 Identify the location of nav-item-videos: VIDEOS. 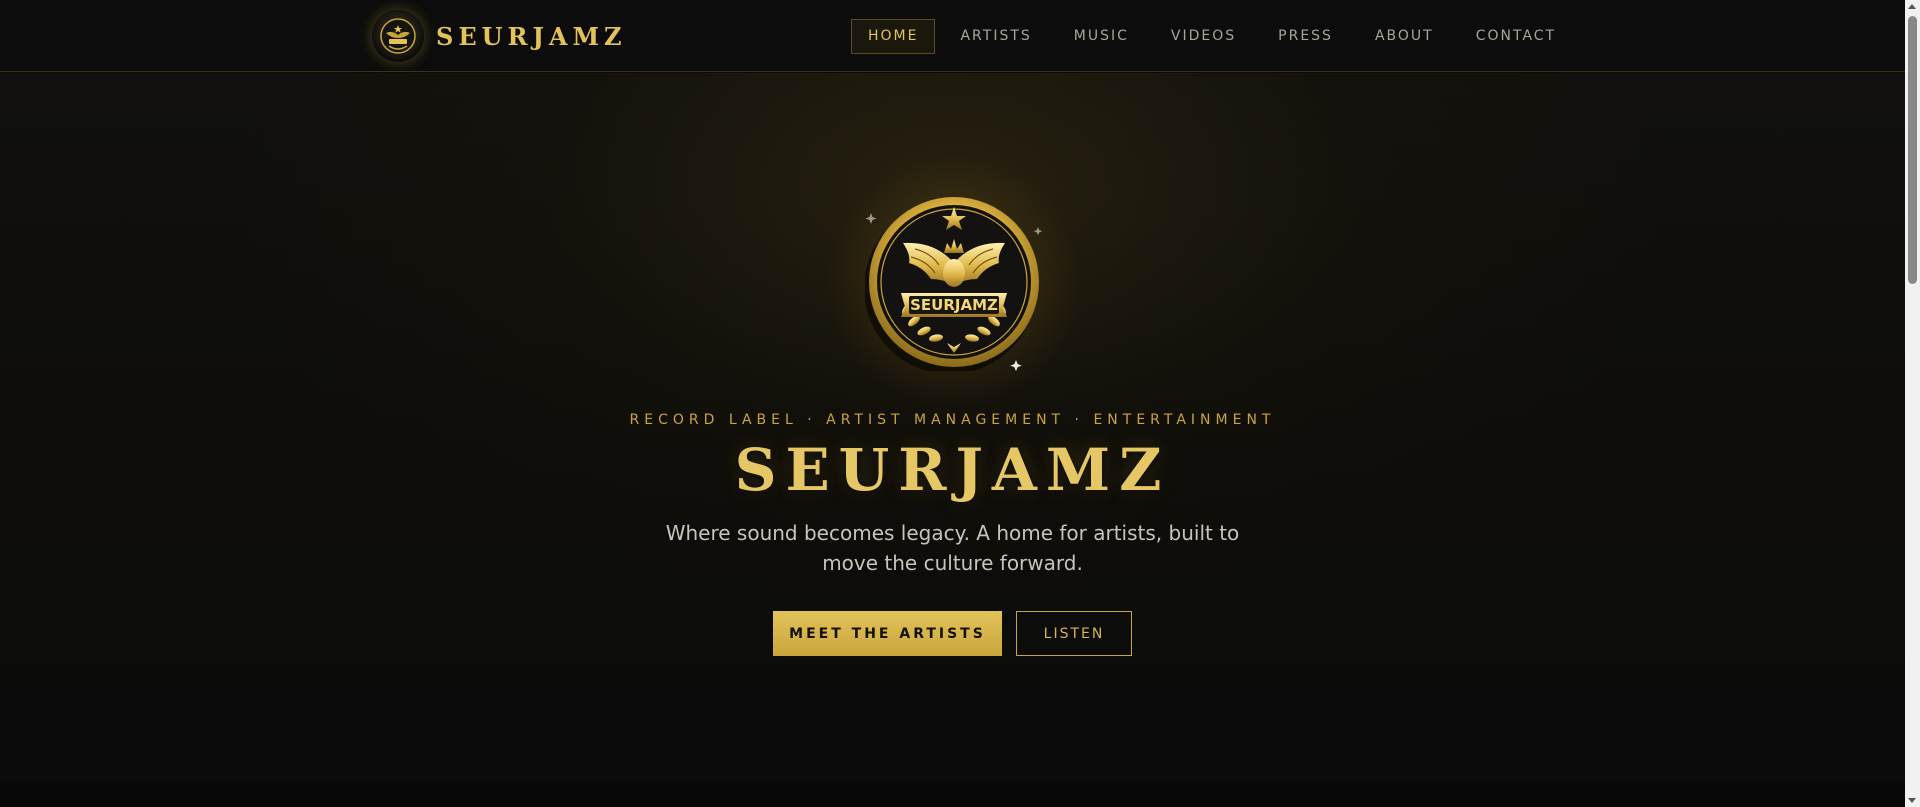
(1203, 36).